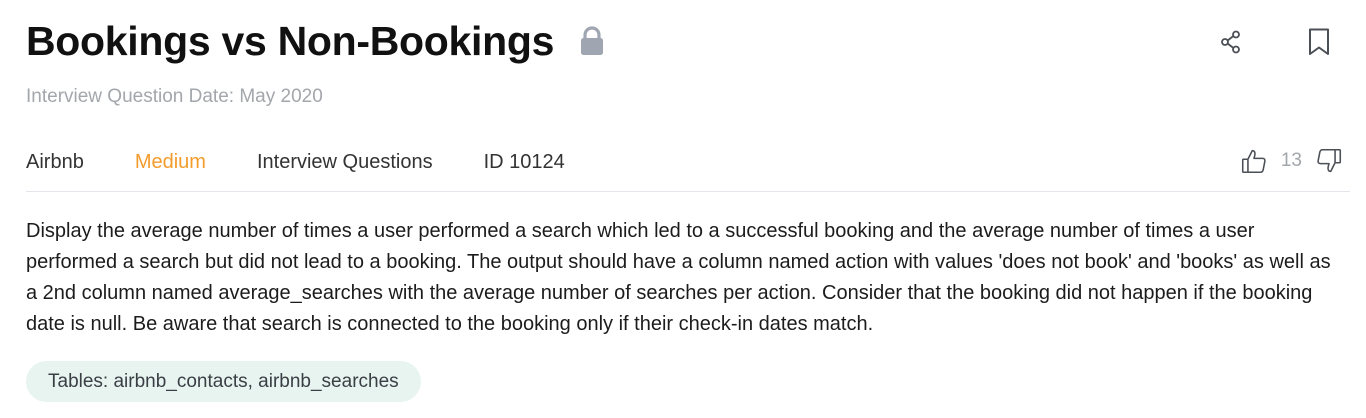 This screenshot has width=1366, height=418. I want to click on bookmark-icon, so click(1319, 41).